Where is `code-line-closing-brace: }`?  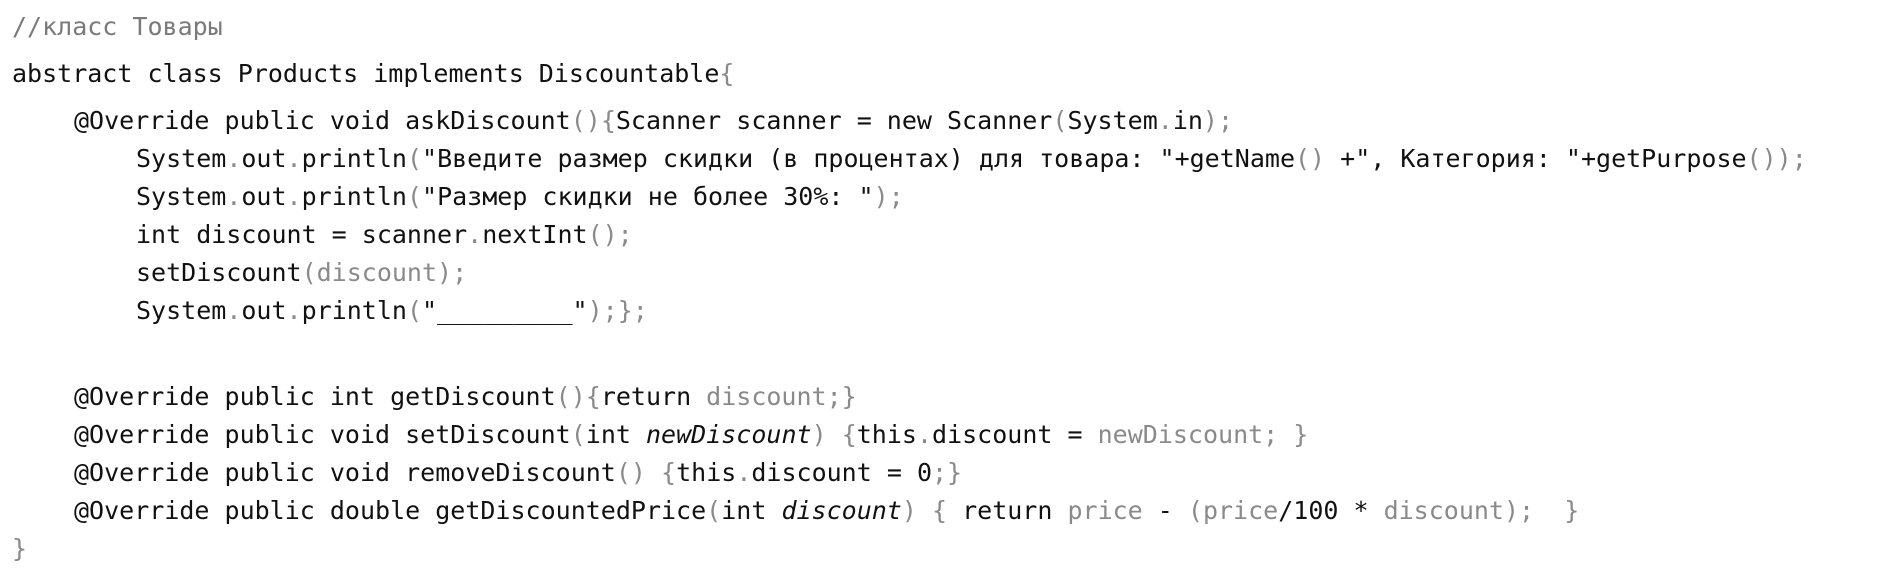
code-line-closing-brace: } is located at coordinates (947, 549).